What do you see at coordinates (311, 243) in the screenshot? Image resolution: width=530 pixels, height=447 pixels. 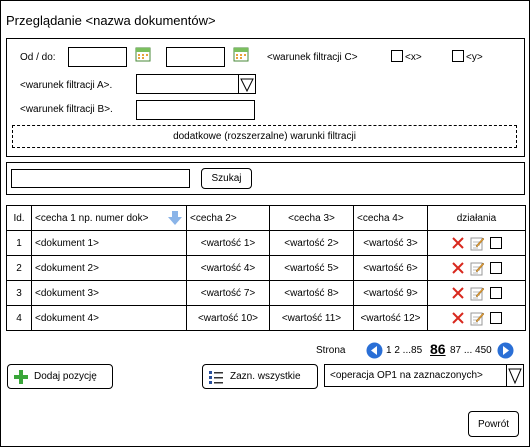 I see `cell-feature-3: <wartość 2>` at bounding box center [311, 243].